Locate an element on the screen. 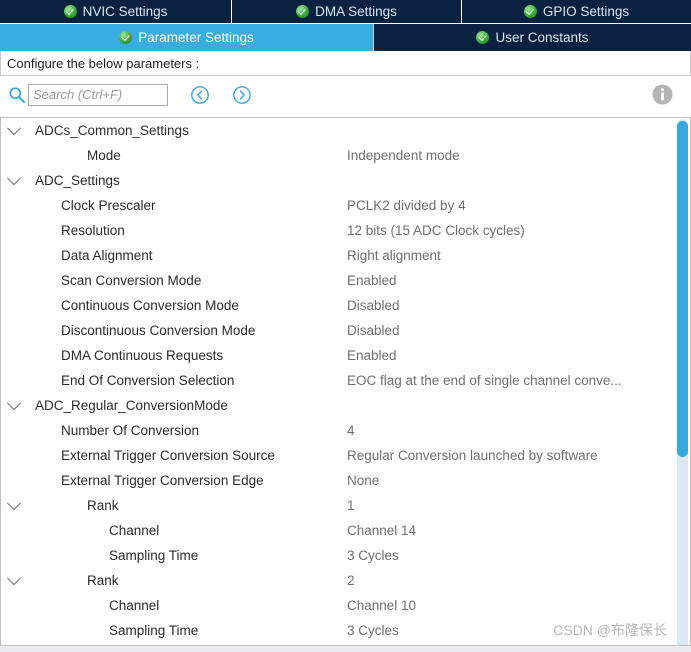 This screenshot has width=691, height=652. tree-row: Resolution 12 bits (15 ADC Clock cycles) is located at coordinates (337, 230).